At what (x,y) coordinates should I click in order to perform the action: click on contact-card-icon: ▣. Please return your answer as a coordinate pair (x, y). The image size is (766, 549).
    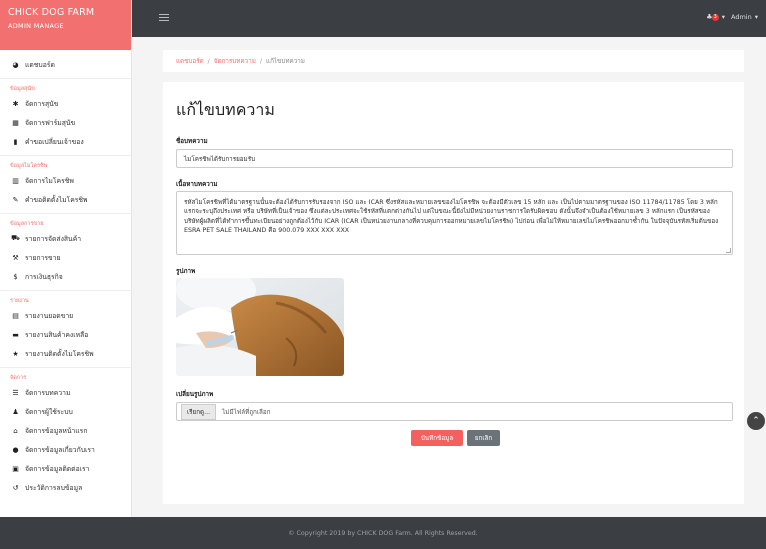
    Looking at the image, I should click on (15, 468).